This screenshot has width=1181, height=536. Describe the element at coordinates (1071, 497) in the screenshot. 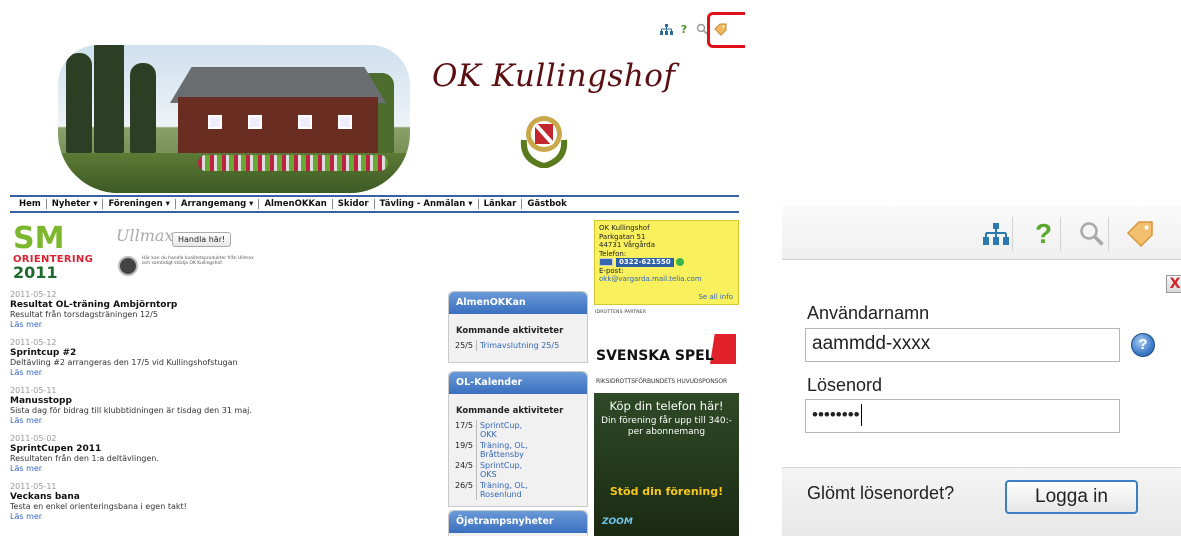

I see `login-button: Logga in` at that location.